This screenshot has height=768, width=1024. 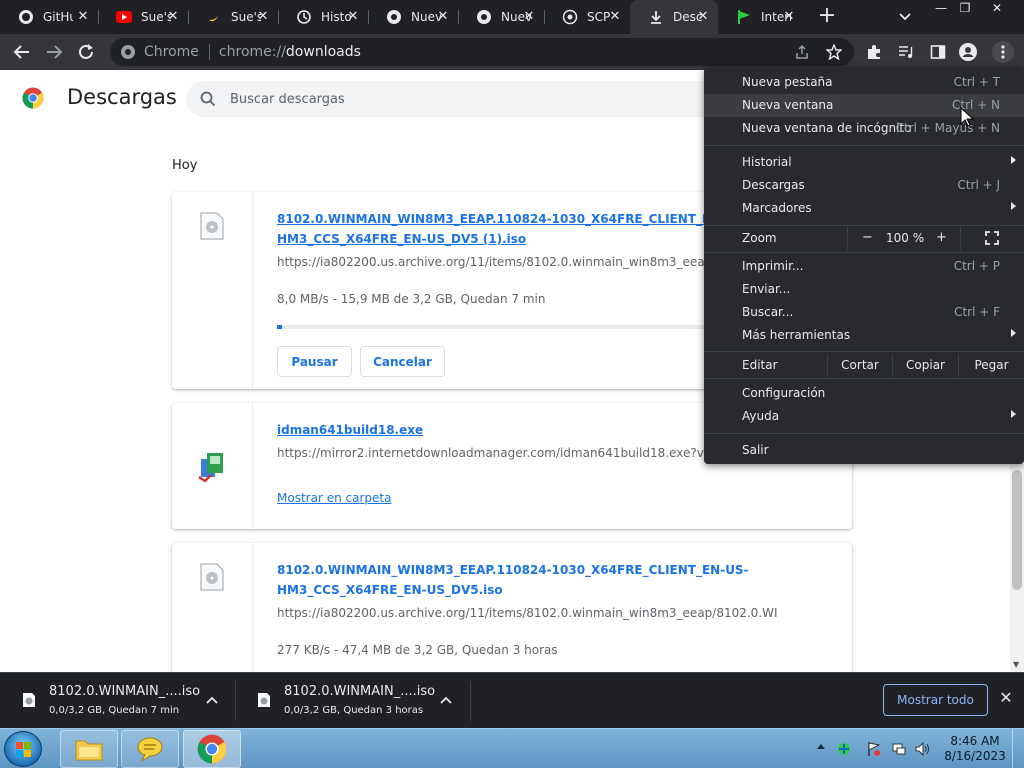 I want to click on cancel-button: Cancelar, so click(x=402, y=361).